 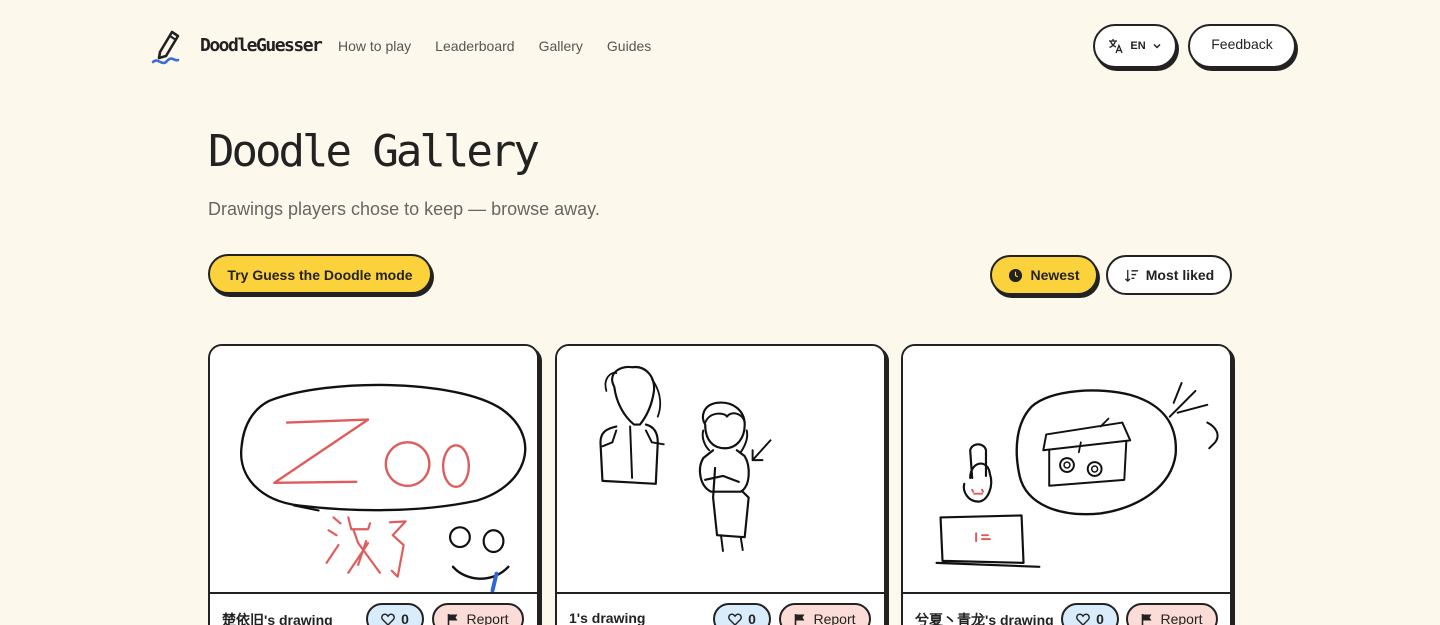 What do you see at coordinates (988, 541) in the screenshot?
I see `doodle-desk` at bounding box center [988, 541].